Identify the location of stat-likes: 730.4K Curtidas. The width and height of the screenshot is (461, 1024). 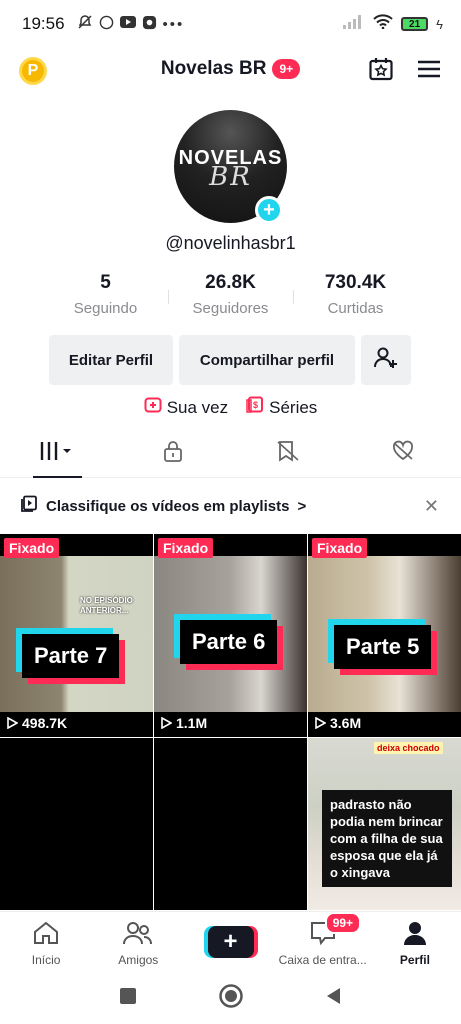
(355, 294).